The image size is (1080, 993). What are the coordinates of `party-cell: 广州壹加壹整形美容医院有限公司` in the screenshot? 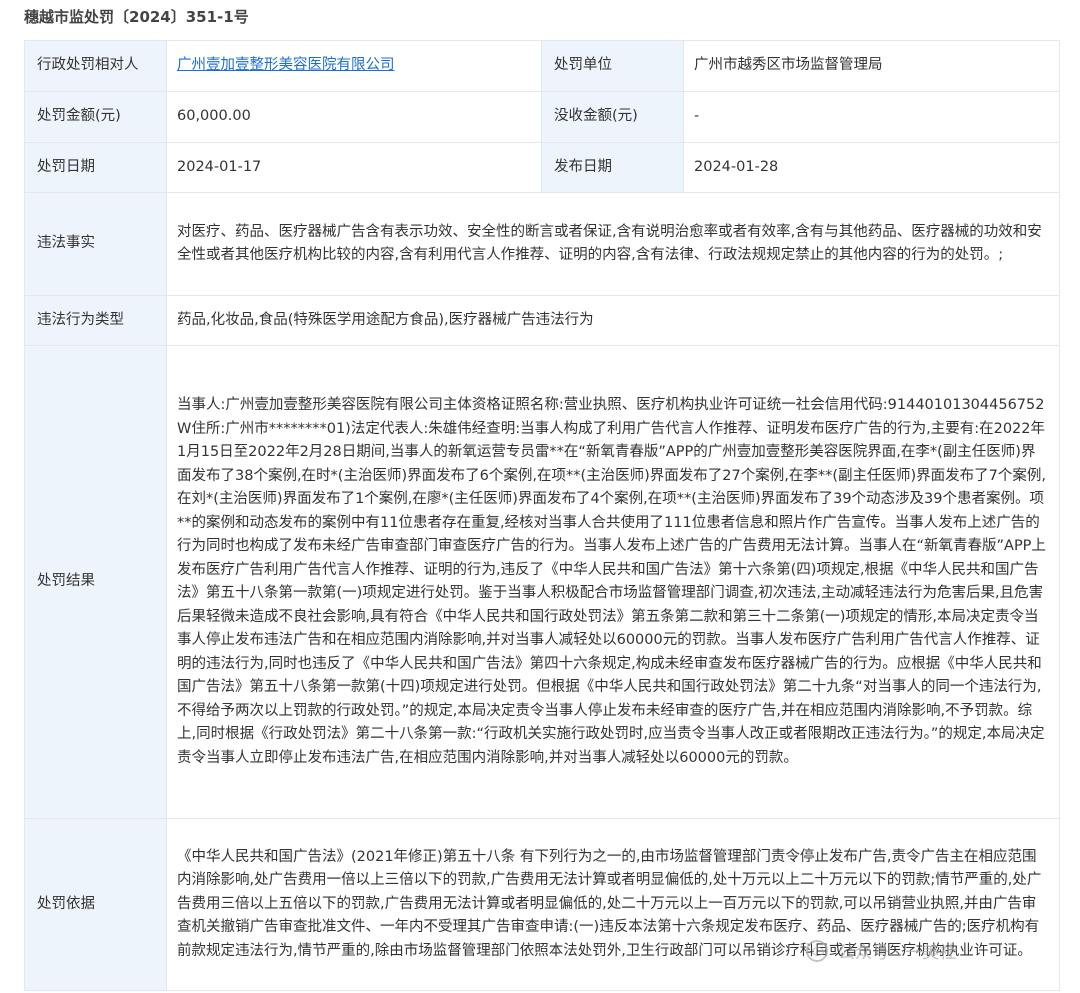 It's located at (354, 66).